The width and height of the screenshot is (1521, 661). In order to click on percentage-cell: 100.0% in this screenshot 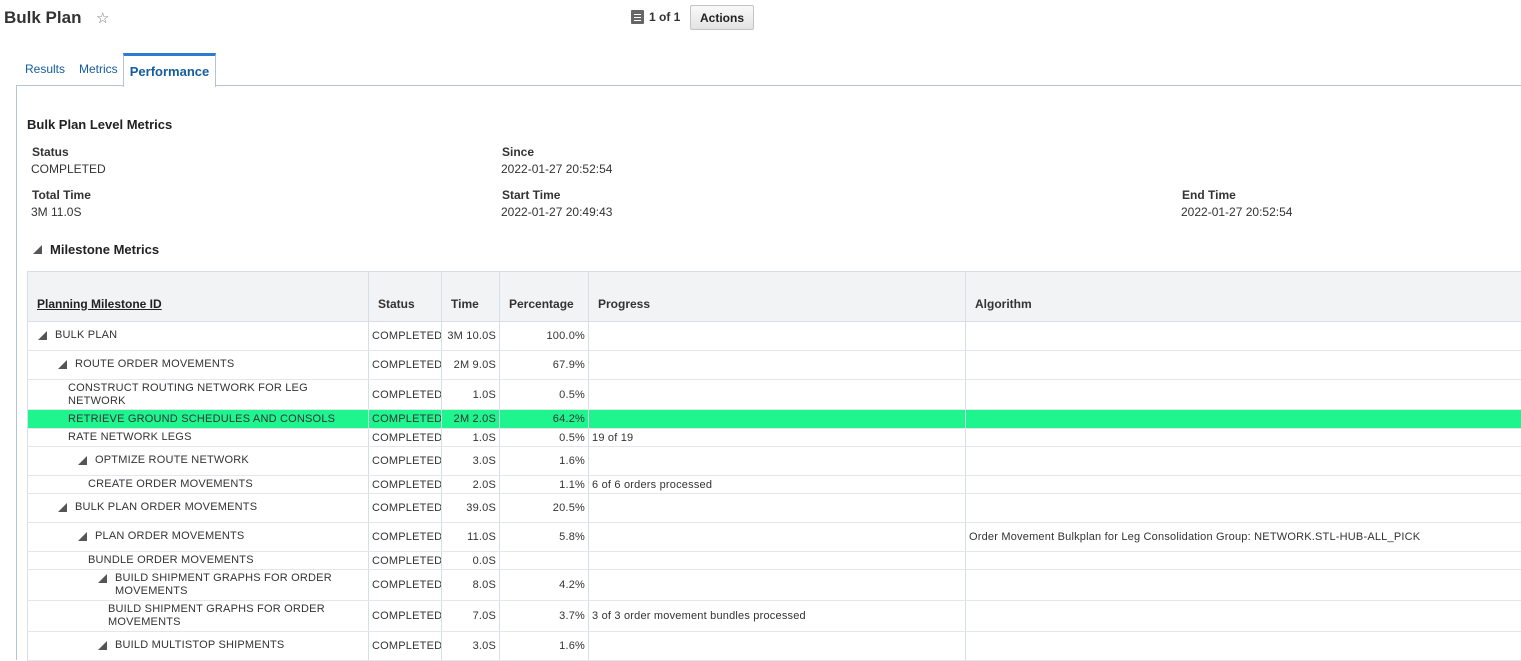, I will do `click(544, 336)`.